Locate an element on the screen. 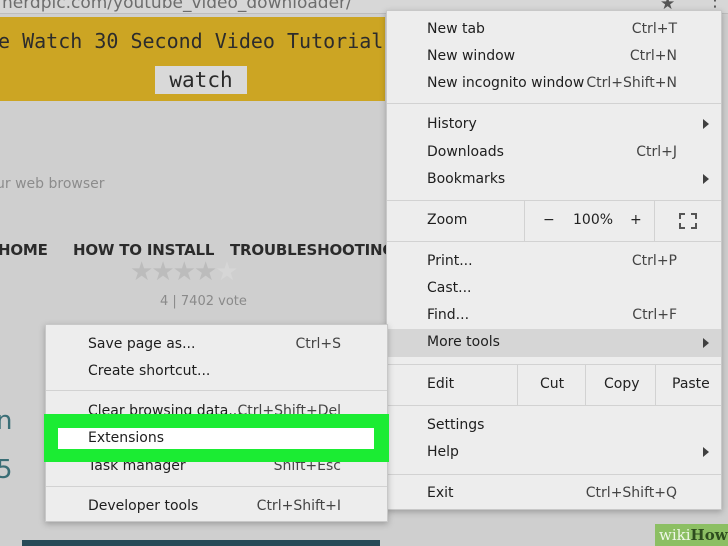 This screenshot has height=546, width=728. nav-troubleshooting-link: TROUBLESHOOTING is located at coordinates (312, 250).